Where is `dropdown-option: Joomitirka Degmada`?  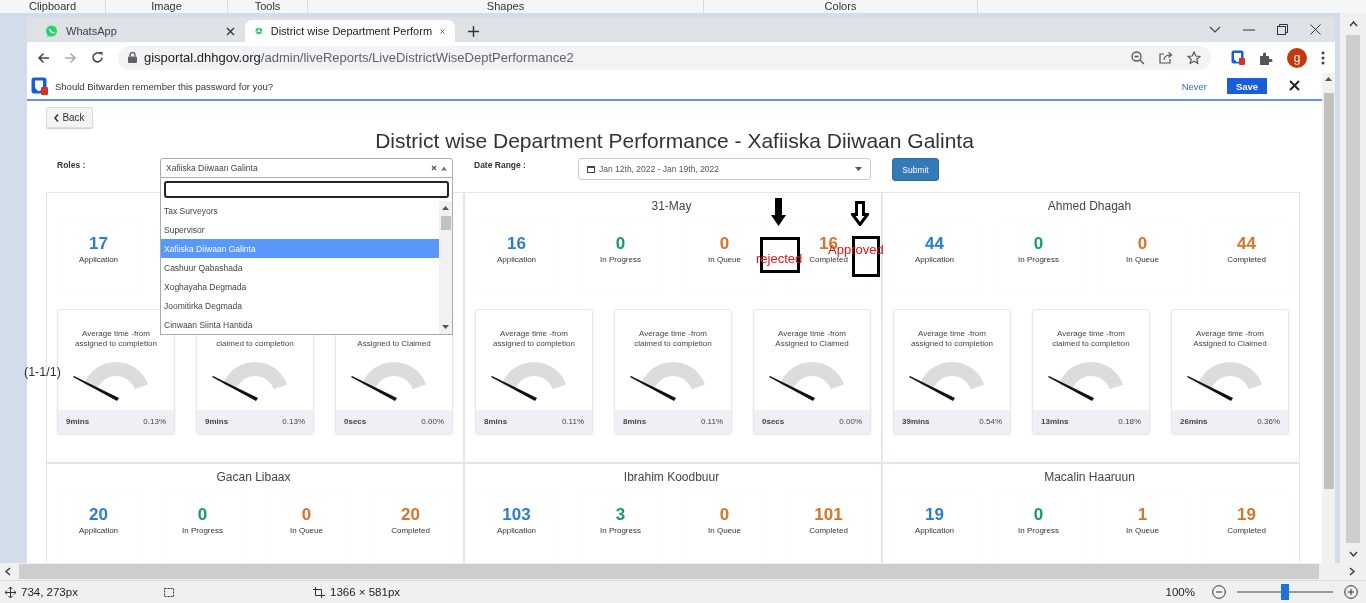 dropdown-option: Joomitirka Degmada is located at coordinates (300, 305).